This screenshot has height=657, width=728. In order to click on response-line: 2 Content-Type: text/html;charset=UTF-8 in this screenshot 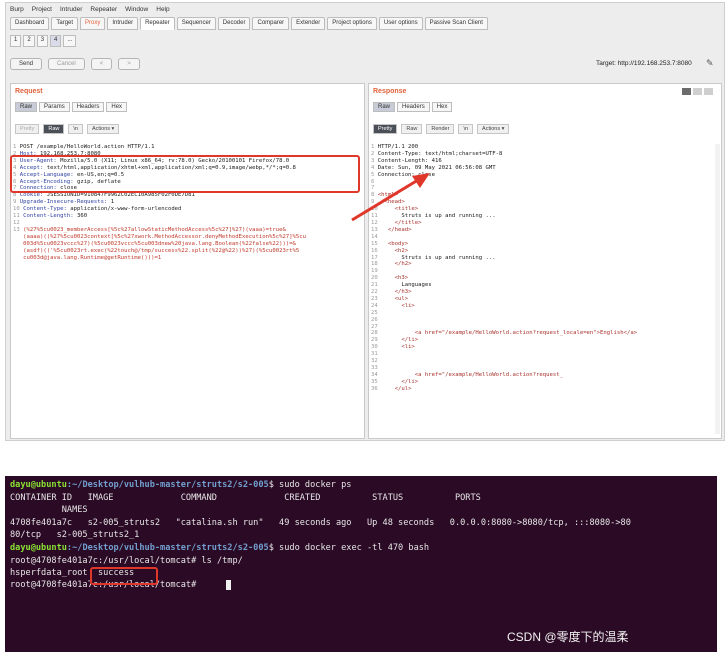, I will do `click(504, 154)`.